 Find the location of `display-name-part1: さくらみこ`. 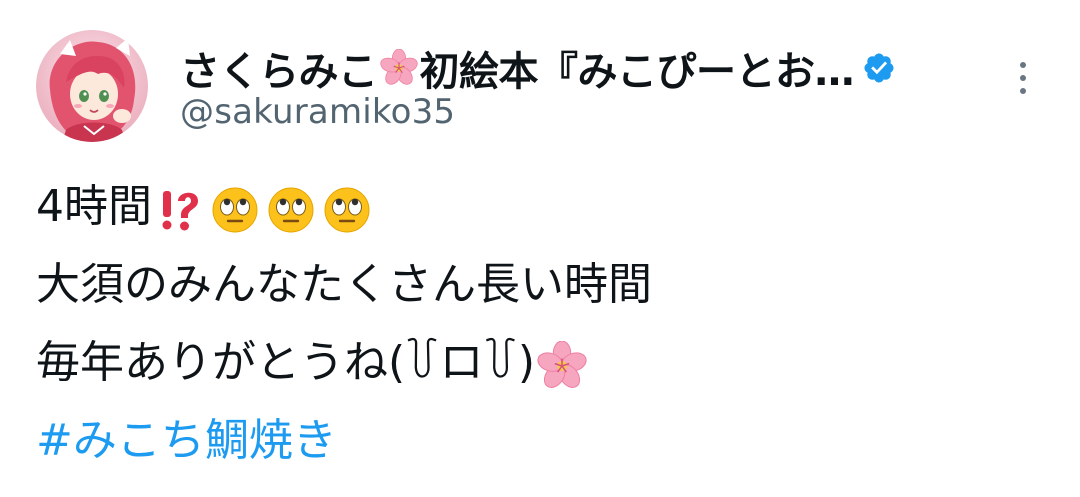

display-name-part1: さくらみこ is located at coordinates (279, 72).